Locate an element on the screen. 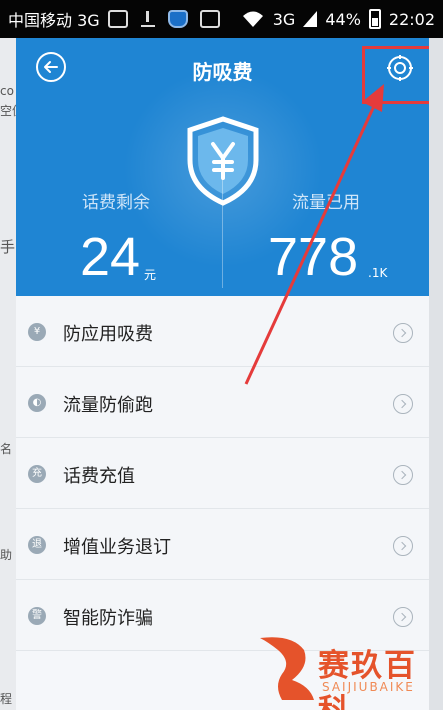  bg-fragment: 名 is located at coordinates (6, 449).